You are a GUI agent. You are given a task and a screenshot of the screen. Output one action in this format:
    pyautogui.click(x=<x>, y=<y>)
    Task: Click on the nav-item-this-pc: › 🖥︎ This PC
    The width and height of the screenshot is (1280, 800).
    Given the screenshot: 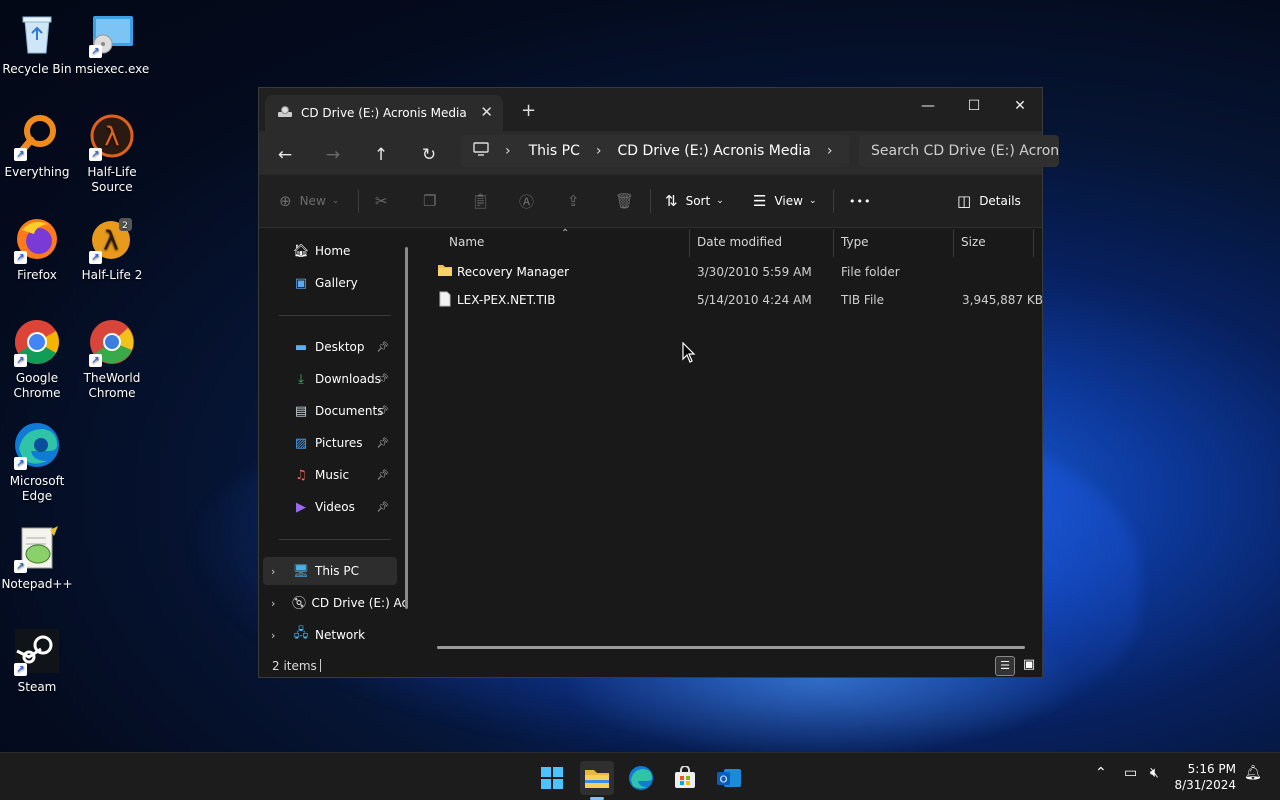 What is the action you would take?
    pyautogui.click(x=330, y=571)
    